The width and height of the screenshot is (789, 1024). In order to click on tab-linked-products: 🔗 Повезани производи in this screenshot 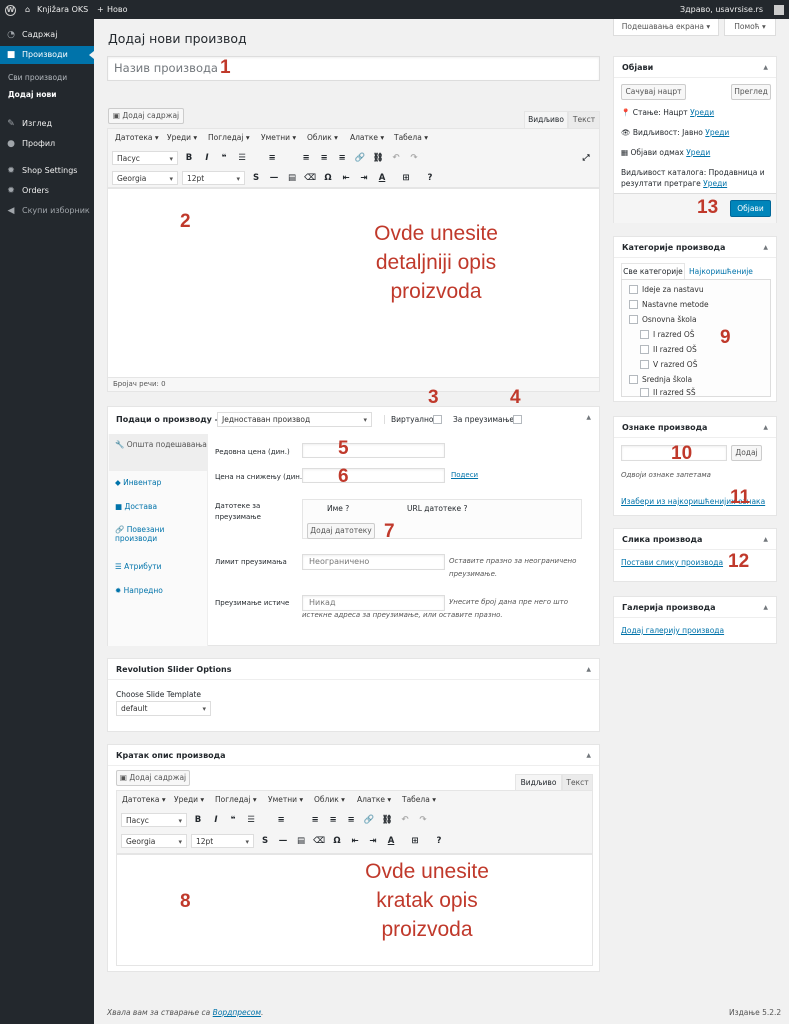, I will do `click(154, 534)`.